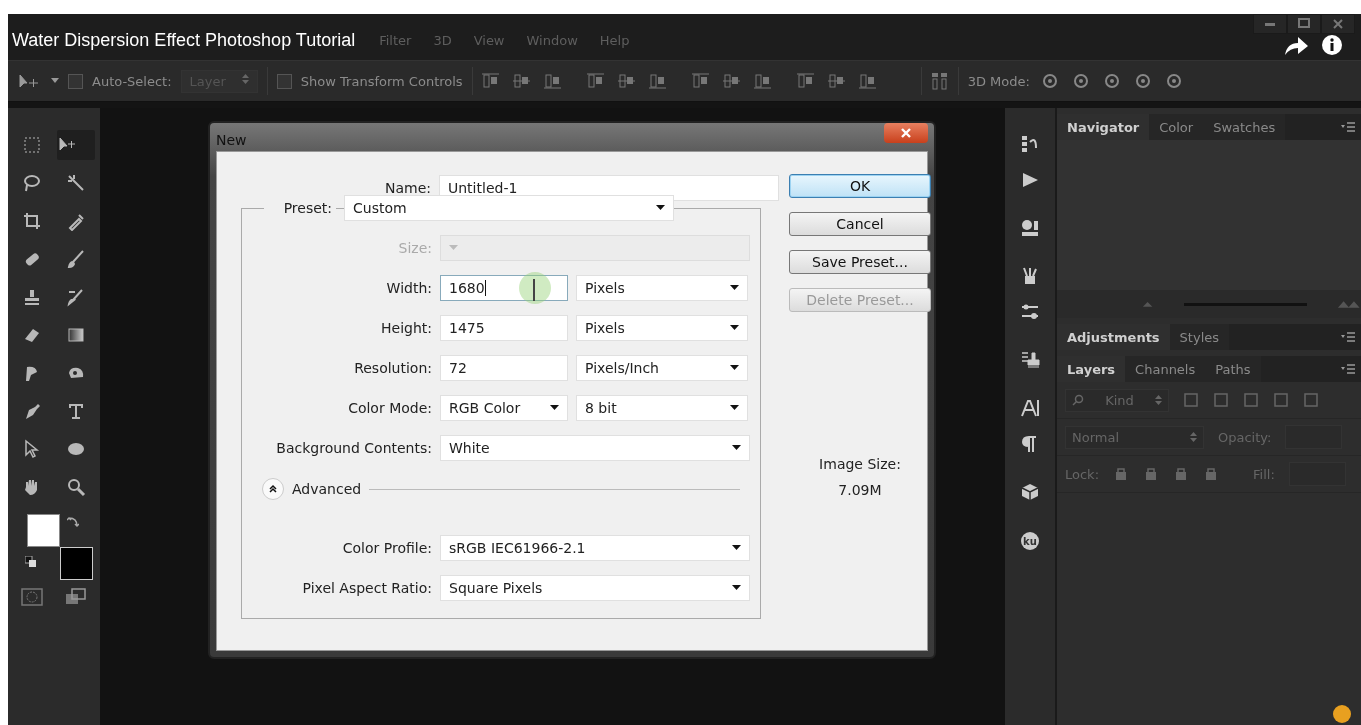 Image resolution: width=1361 pixels, height=725 pixels. What do you see at coordinates (1103, 127) in the screenshot?
I see `panel-tab: Navigator` at bounding box center [1103, 127].